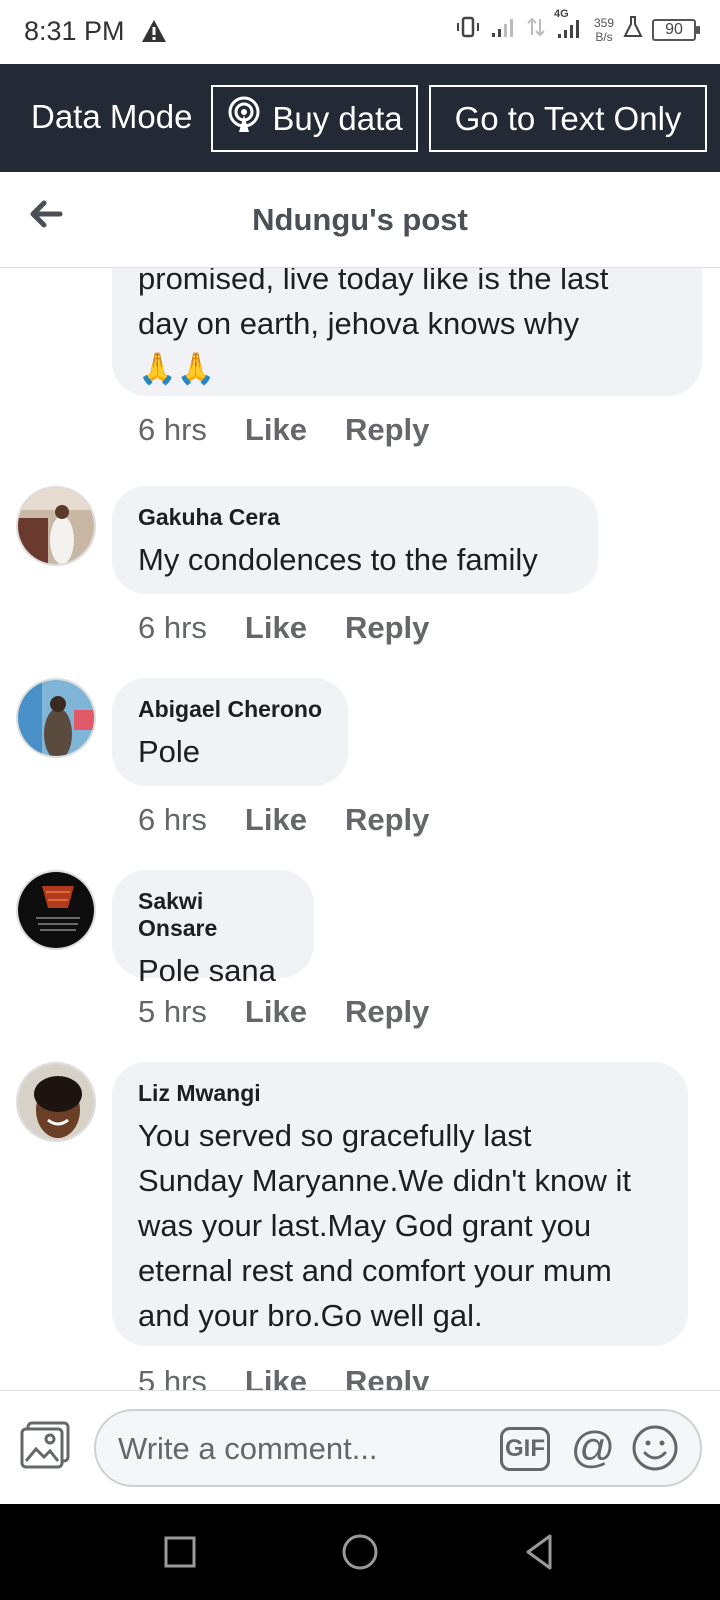  Describe the element at coordinates (375, 1270) in the screenshot. I see `comment-text-line: eternal rest and comfort your mum` at that location.